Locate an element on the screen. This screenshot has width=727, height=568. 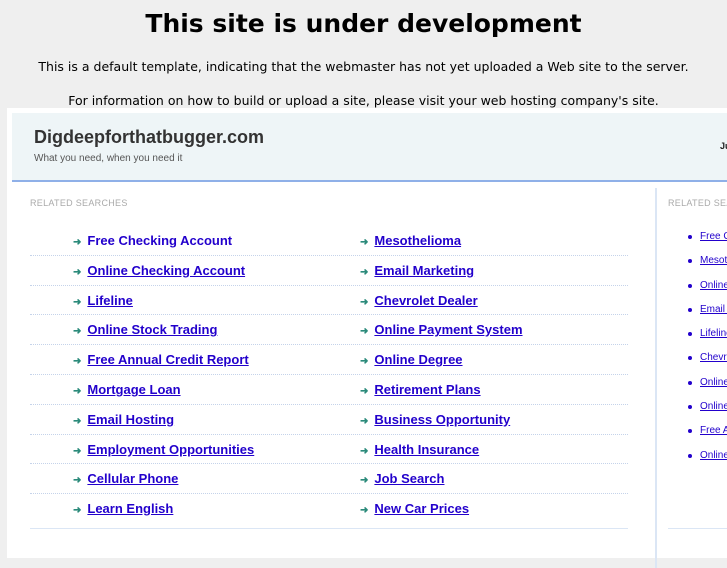
list-item: ➜ Online Checking Account is located at coordinates (159, 270).